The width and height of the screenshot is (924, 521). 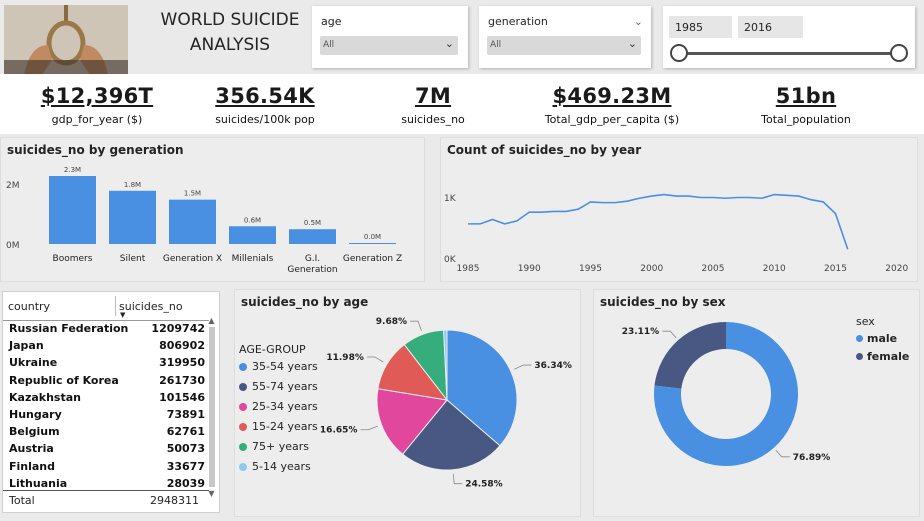 I want to click on bar-data-label: 2.3M, so click(x=72, y=170).